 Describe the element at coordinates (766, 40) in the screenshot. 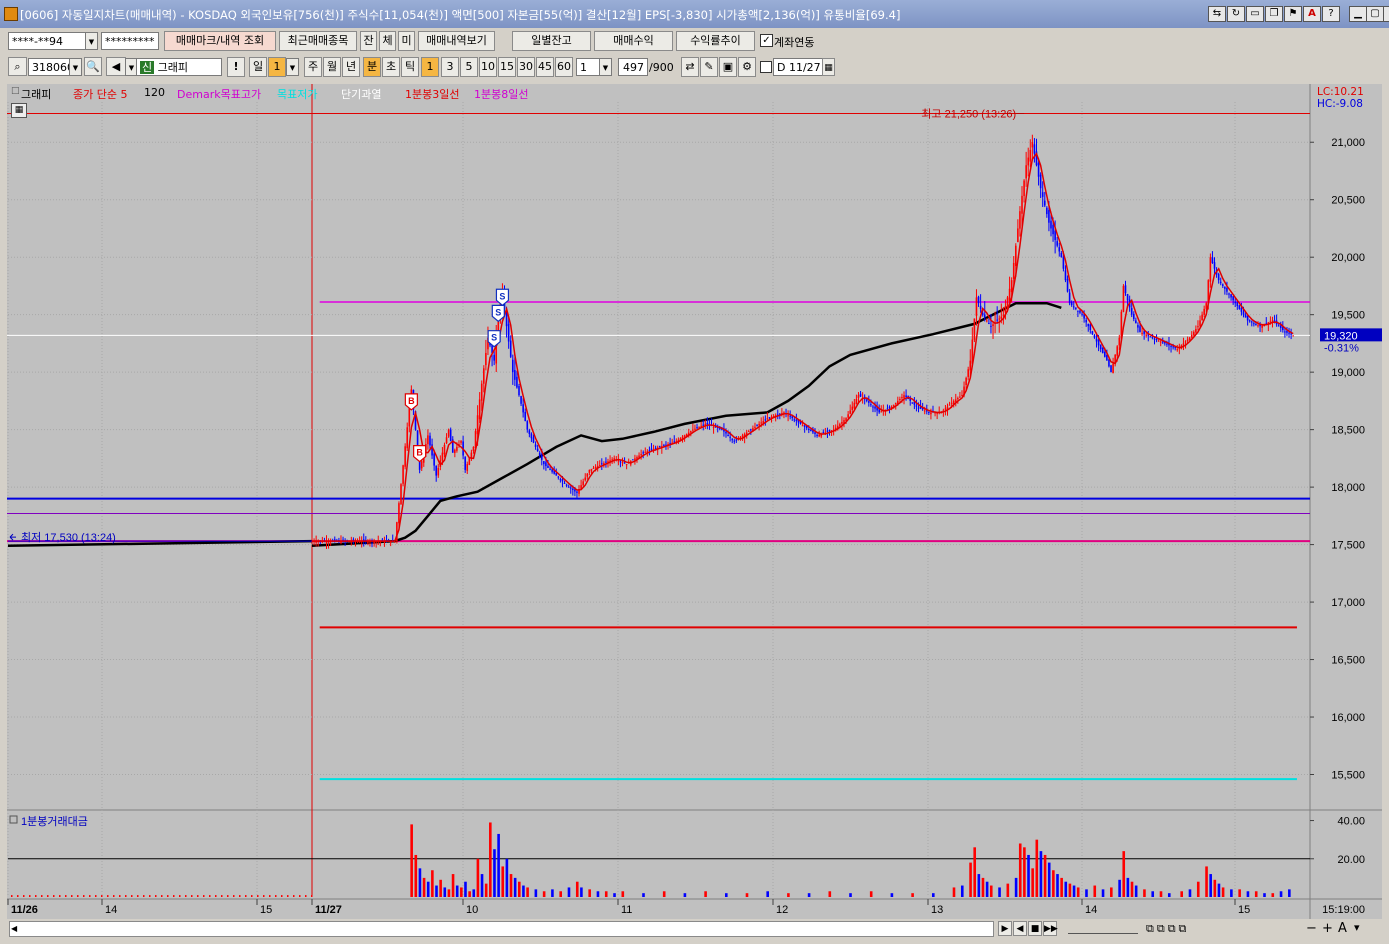

I see `account-link-checkbox: ✓` at that location.